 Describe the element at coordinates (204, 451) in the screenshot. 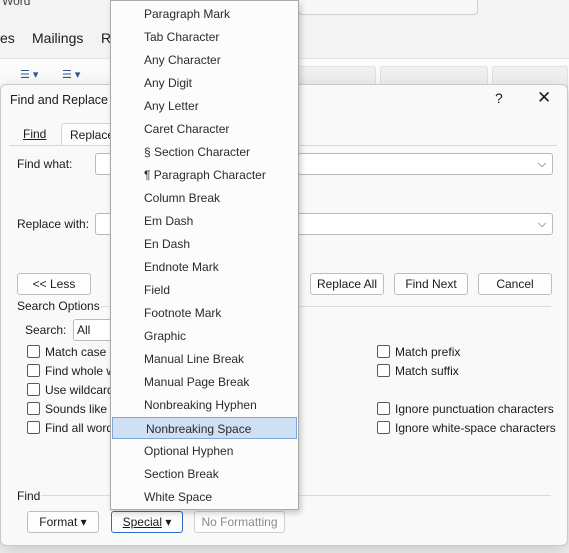

I see `menu-item: Optional Hyphen` at that location.